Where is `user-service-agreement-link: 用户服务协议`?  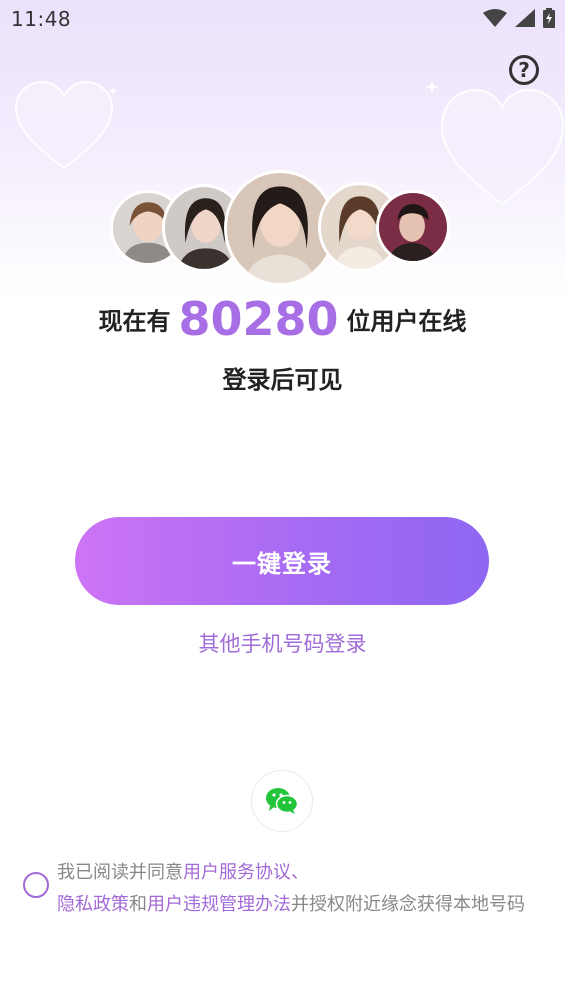
user-service-agreement-link: 用户服务协议 is located at coordinates (237, 872).